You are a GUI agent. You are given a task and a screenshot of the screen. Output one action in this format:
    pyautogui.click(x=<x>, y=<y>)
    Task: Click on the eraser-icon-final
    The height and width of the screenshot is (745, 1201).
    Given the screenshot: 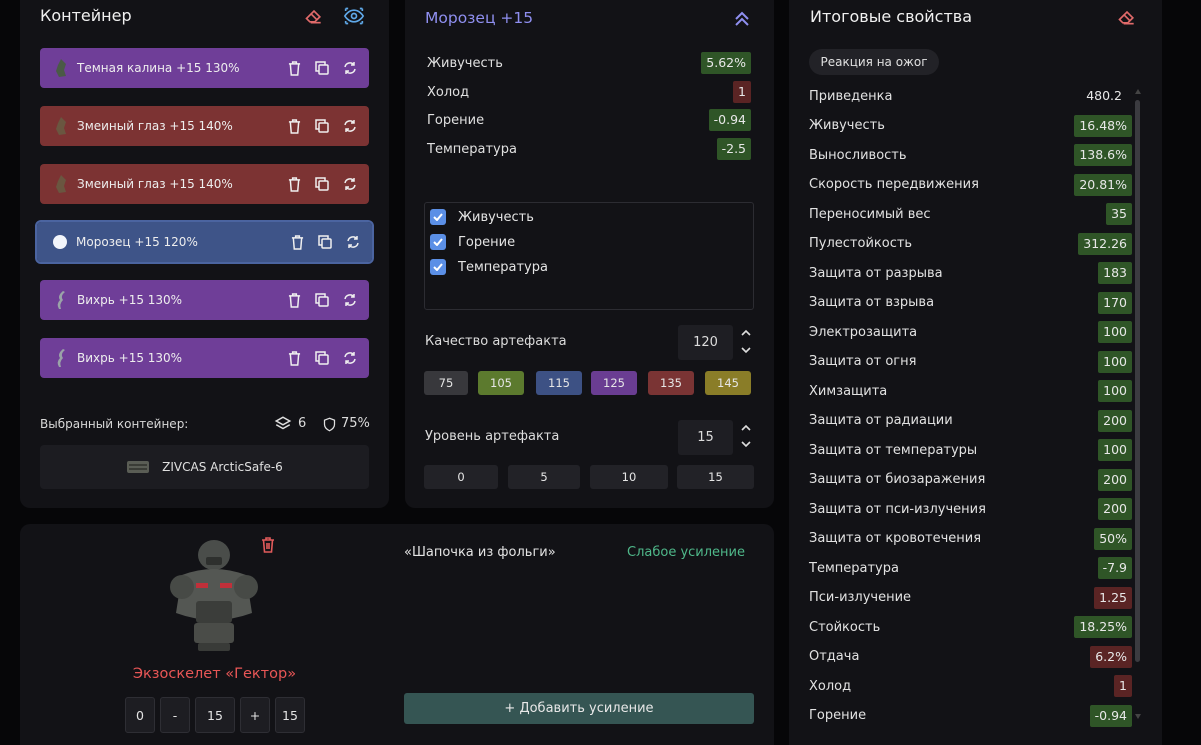 What is the action you would take?
    pyautogui.click(x=1127, y=17)
    